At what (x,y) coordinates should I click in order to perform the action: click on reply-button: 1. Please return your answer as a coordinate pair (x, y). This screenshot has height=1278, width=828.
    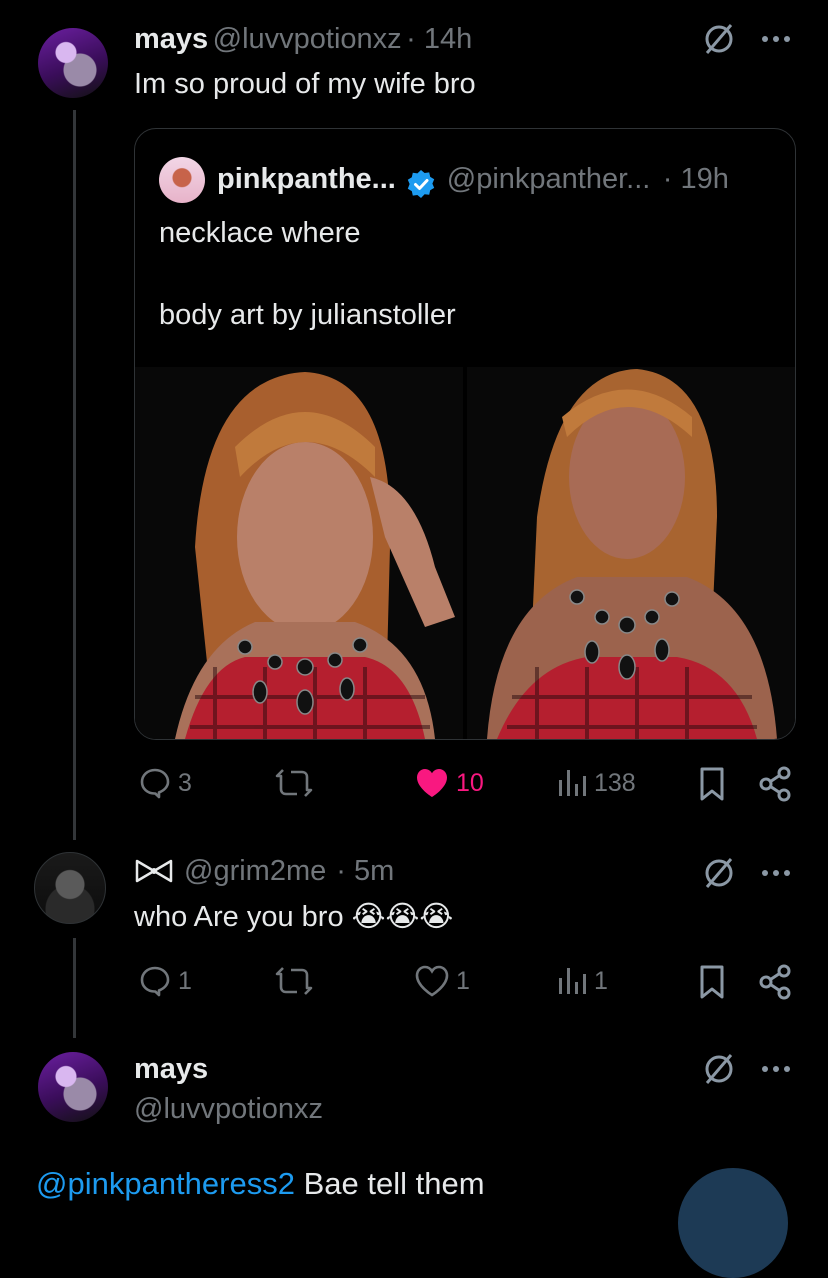
    Looking at the image, I should click on (165, 981).